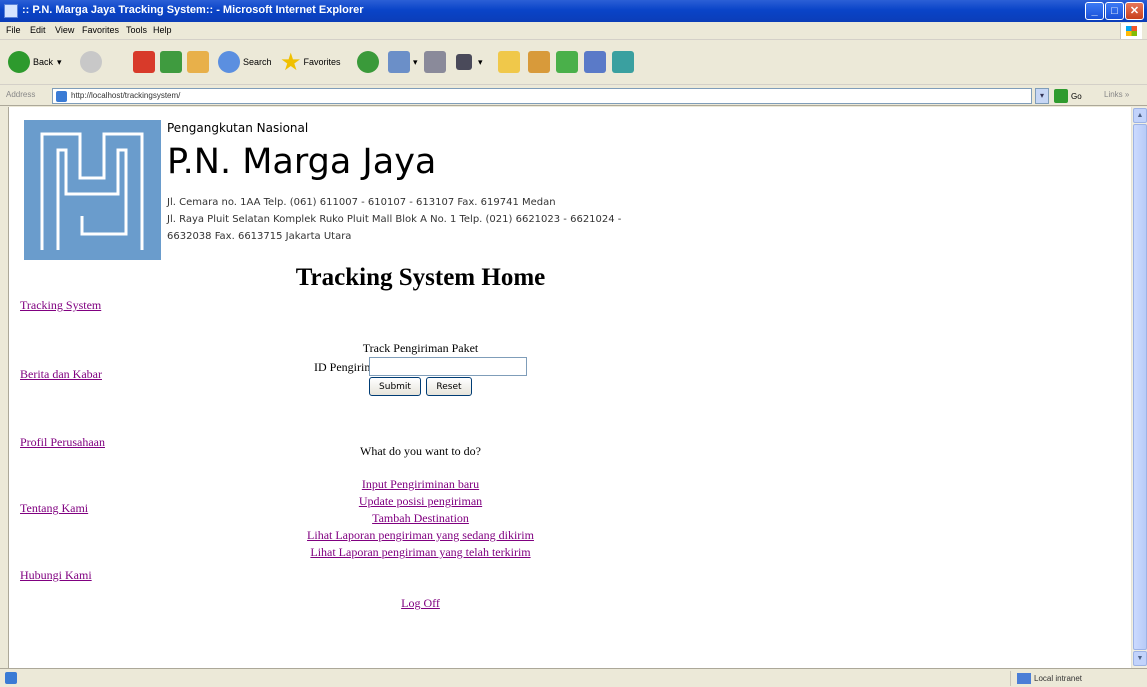  What do you see at coordinates (1094, 11) in the screenshot?
I see `minimize-button: _` at bounding box center [1094, 11].